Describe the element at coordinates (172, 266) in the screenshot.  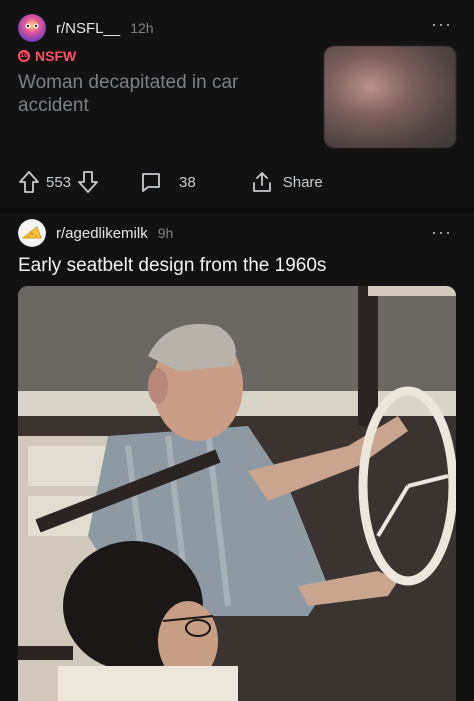
I see `post-title: Early seatbelt design from the 1960s` at that location.